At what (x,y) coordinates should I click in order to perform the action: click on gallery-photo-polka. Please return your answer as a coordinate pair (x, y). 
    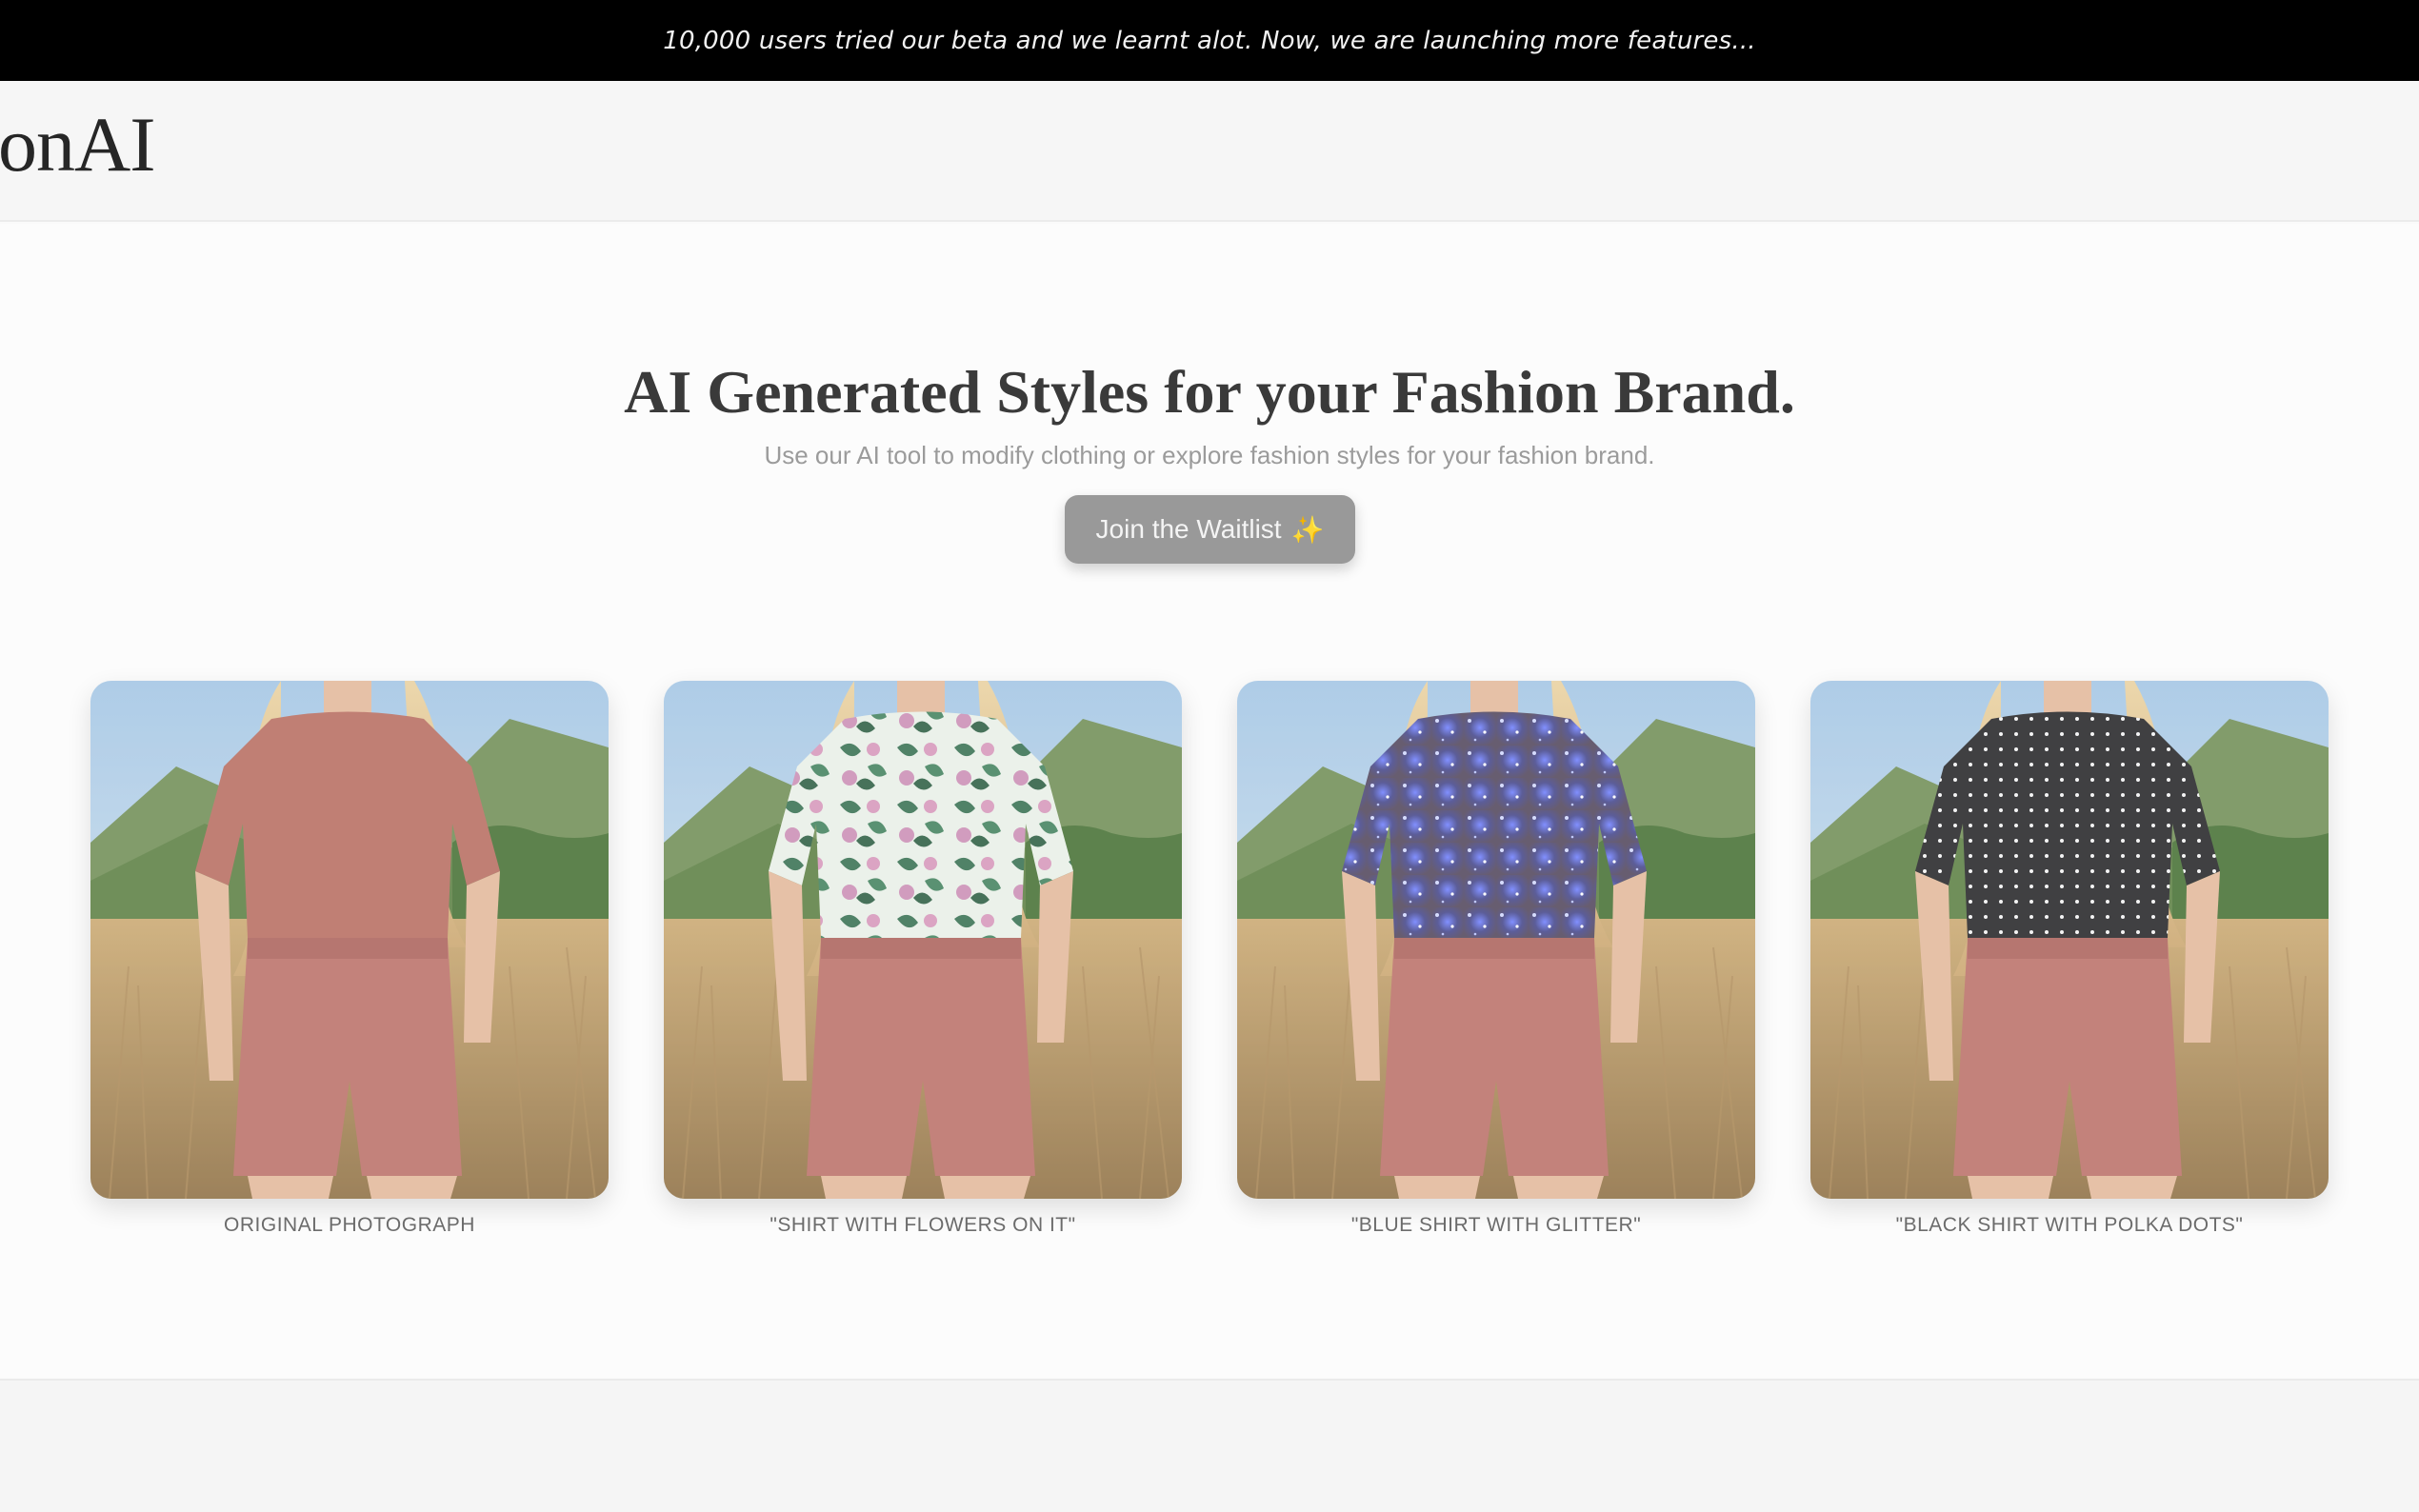
    Looking at the image, I should click on (2069, 940).